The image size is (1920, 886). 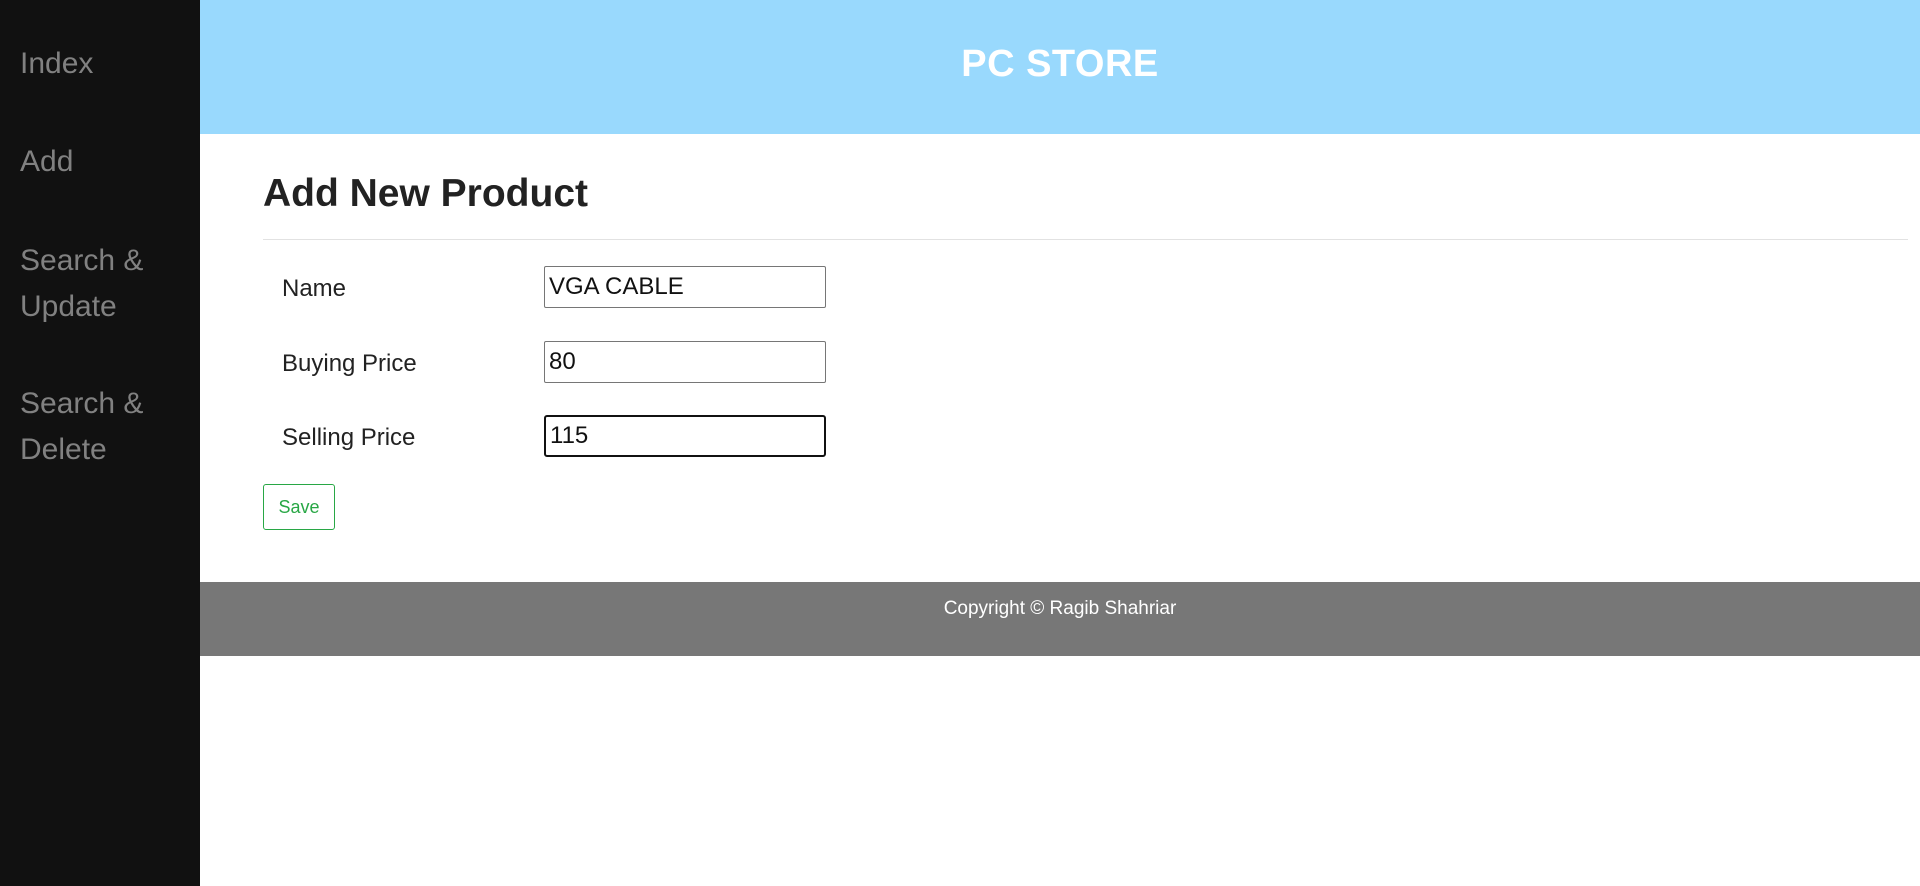 I want to click on sidebar-item-search-delete: Search & Delete, so click(x=95, y=427).